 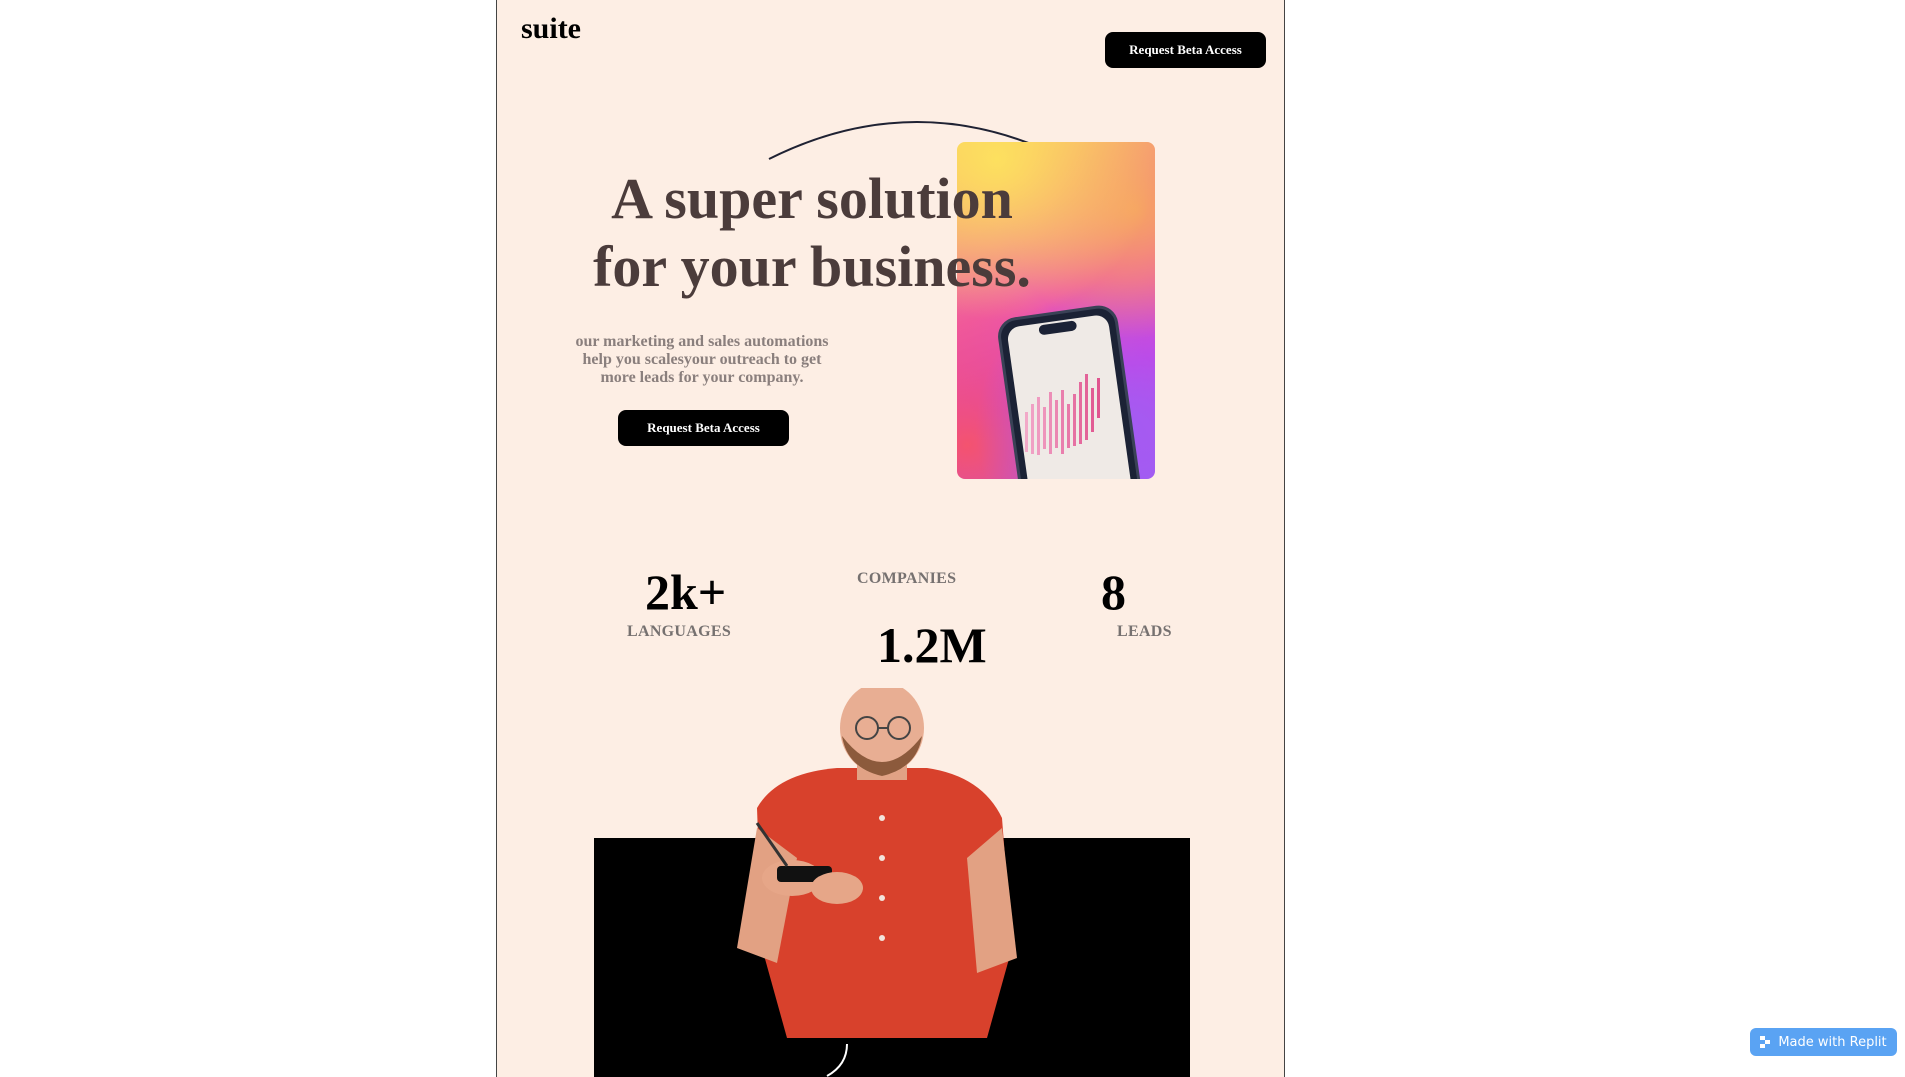 What do you see at coordinates (1832, 1042) in the screenshot?
I see `badge-label: Made with Replit` at bounding box center [1832, 1042].